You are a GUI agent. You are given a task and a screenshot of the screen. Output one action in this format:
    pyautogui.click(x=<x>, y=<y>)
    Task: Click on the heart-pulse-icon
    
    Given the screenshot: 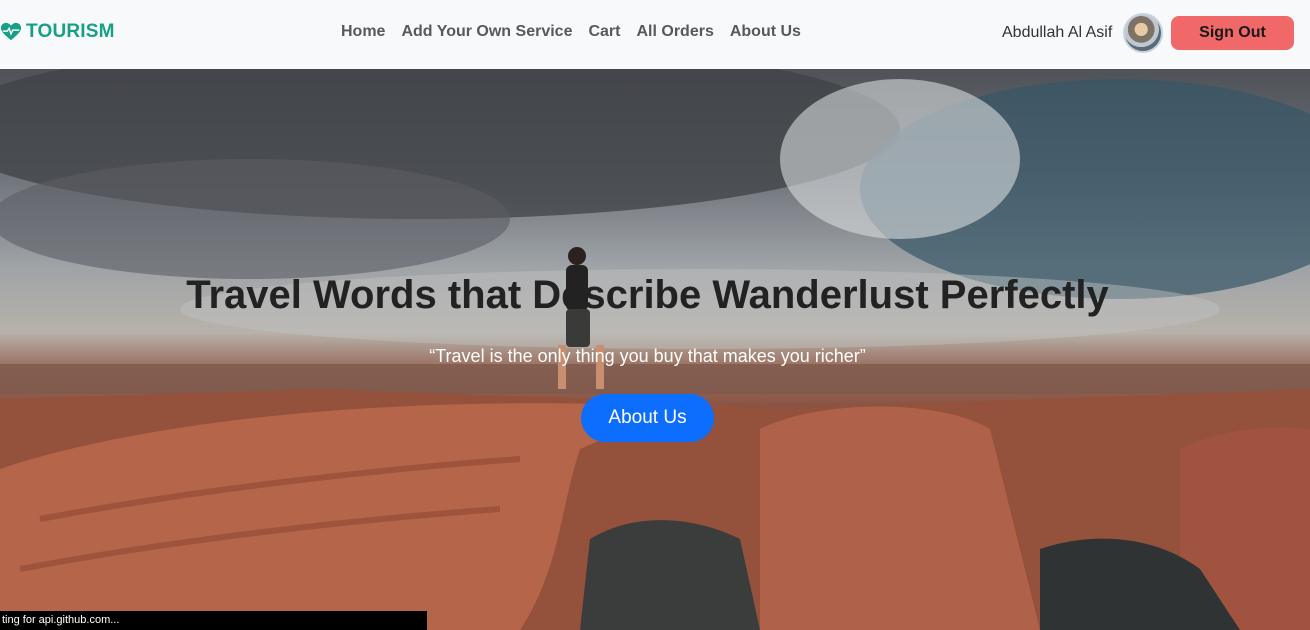 What is the action you would take?
    pyautogui.click(x=11, y=31)
    